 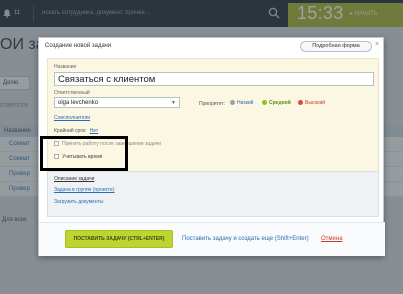 I want to click on priority-label: Приоритет:, so click(x=212, y=104).